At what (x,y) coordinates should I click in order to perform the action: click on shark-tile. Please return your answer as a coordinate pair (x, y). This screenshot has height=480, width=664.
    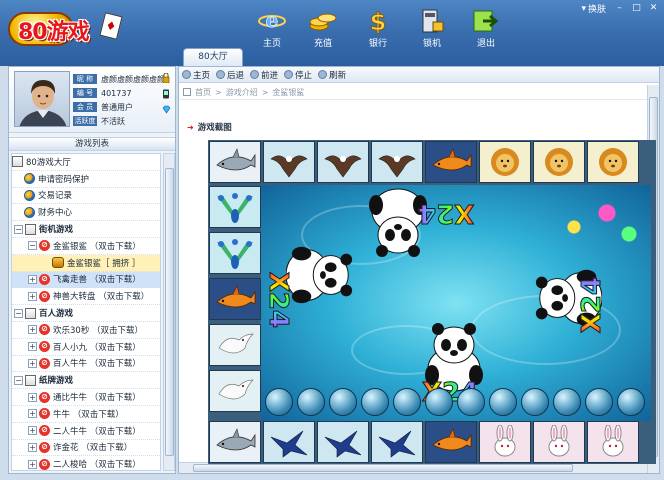
    Looking at the image, I should click on (235, 442).